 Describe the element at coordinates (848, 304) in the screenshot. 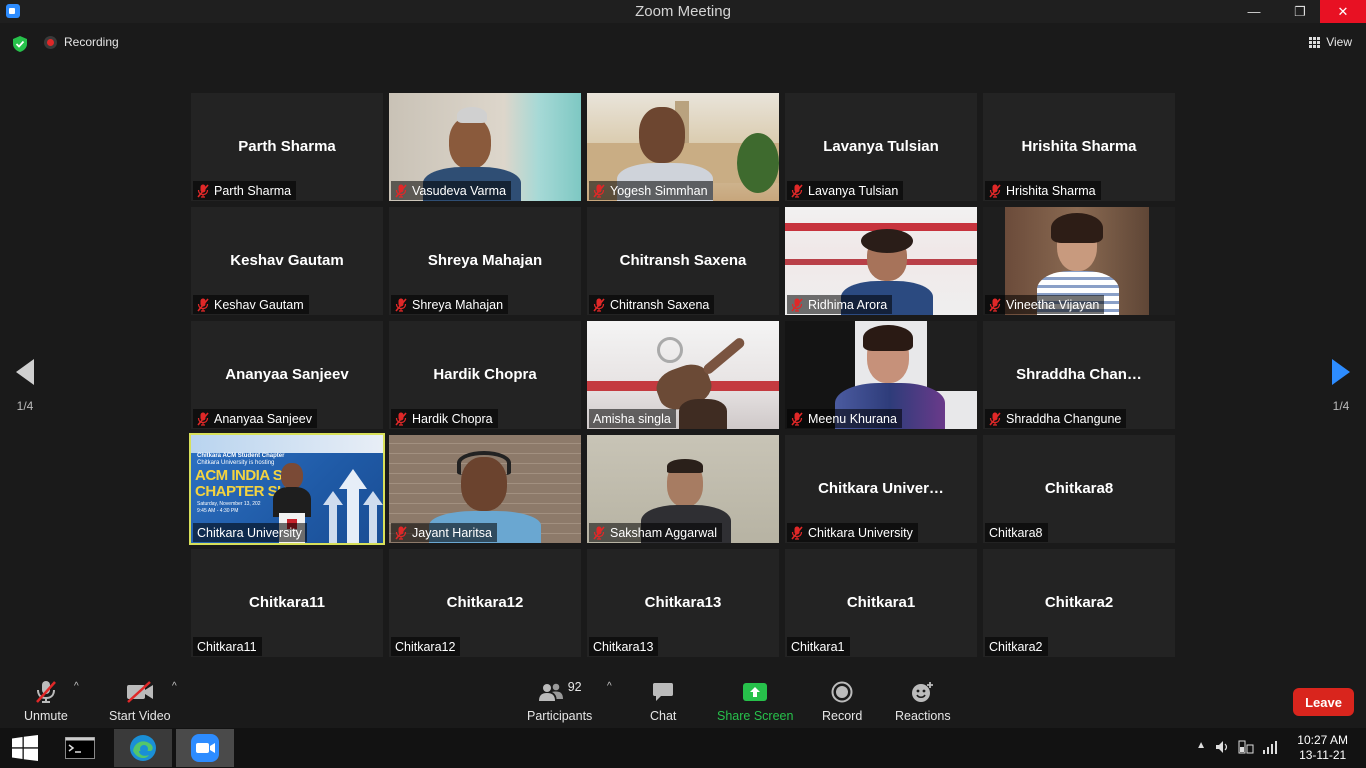

I see `participant-name: Ridhima Arora` at that location.